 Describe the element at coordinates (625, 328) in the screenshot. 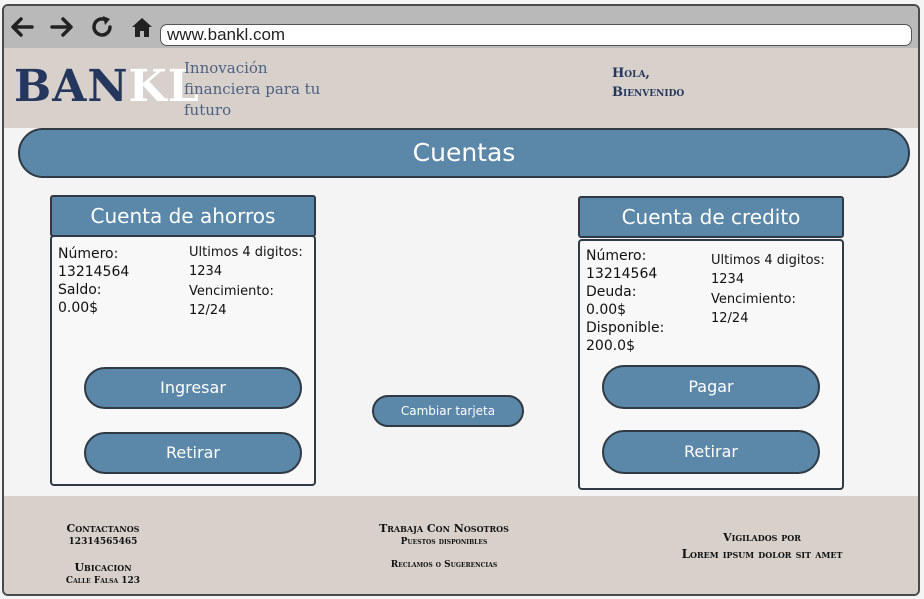

I see `credit-available-label: Disponible:` at that location.